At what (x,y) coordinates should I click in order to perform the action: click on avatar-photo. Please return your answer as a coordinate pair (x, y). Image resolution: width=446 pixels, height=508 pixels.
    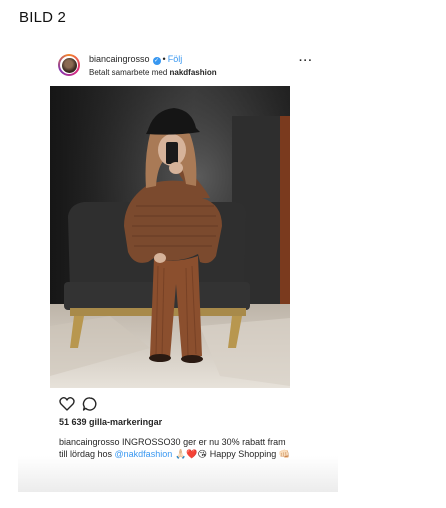
    Looking at the image, I should click on (69, 65).